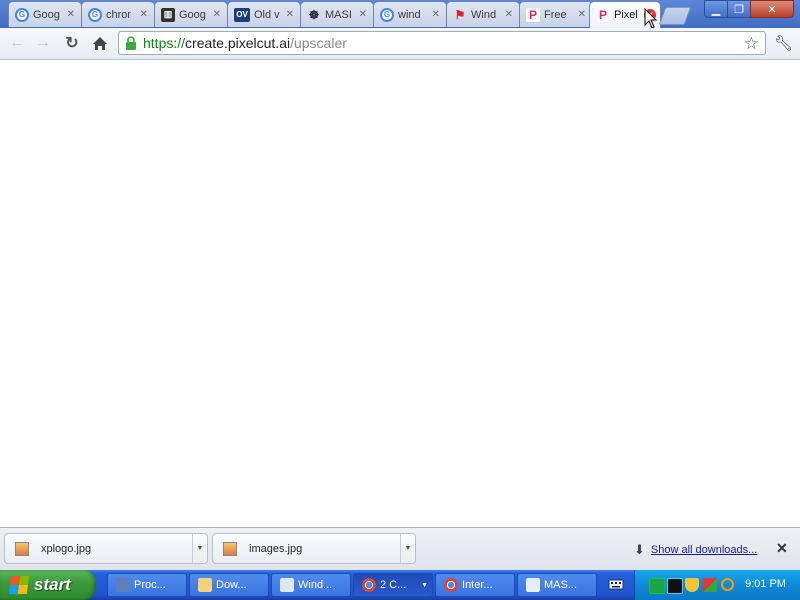 The width and height of the screenshot is (800, 600). I want to click on start-label: start, so click(52, 584).